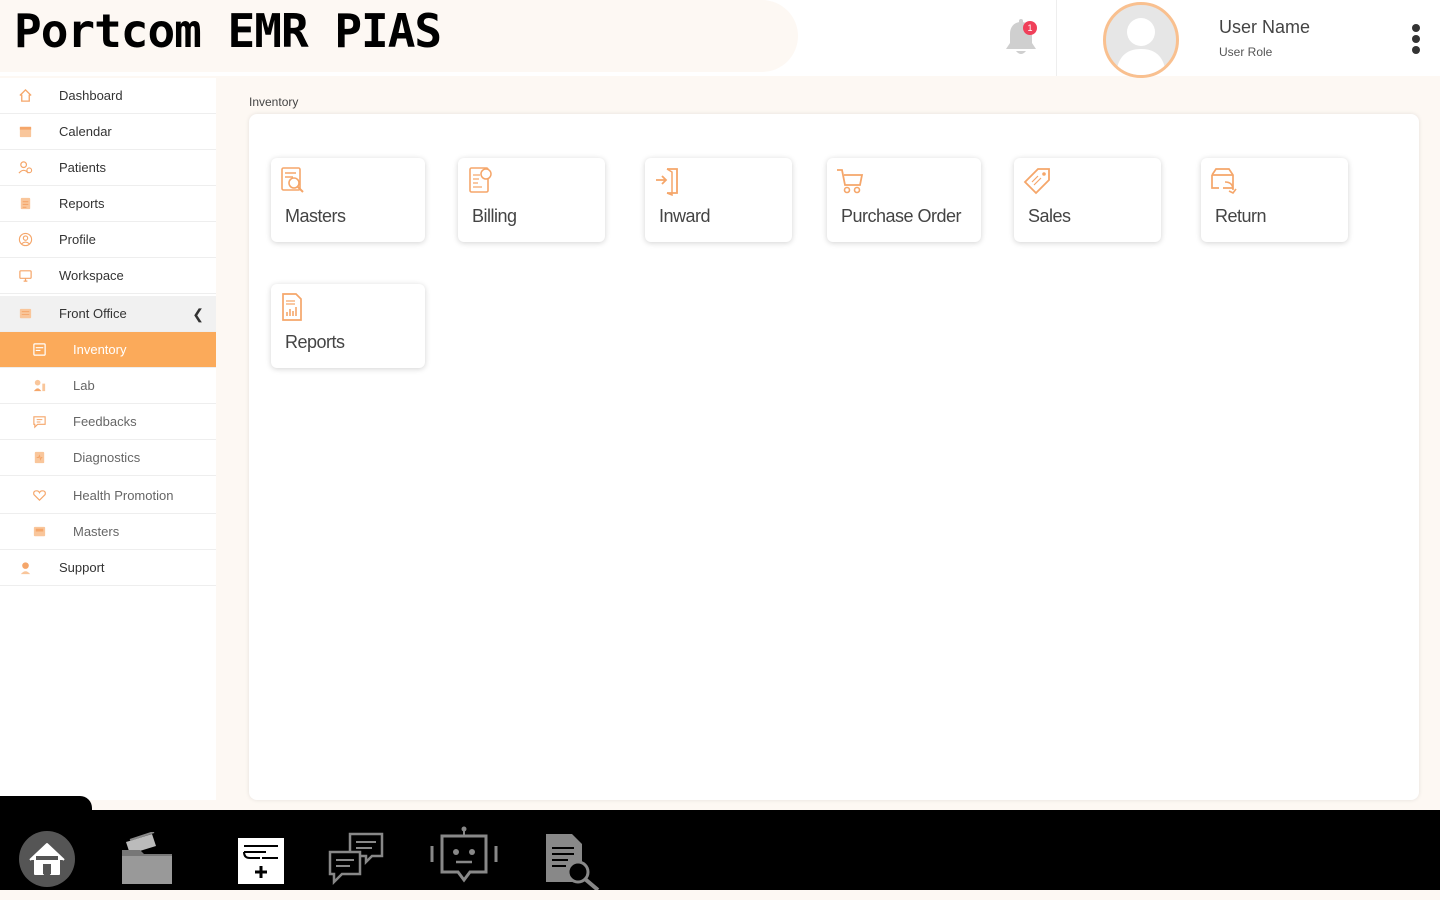  What do you see at coordinates (108, 240) in the screenshot?
I see `sidebar-item-profile: Profile` at bounding box center [108, 240].